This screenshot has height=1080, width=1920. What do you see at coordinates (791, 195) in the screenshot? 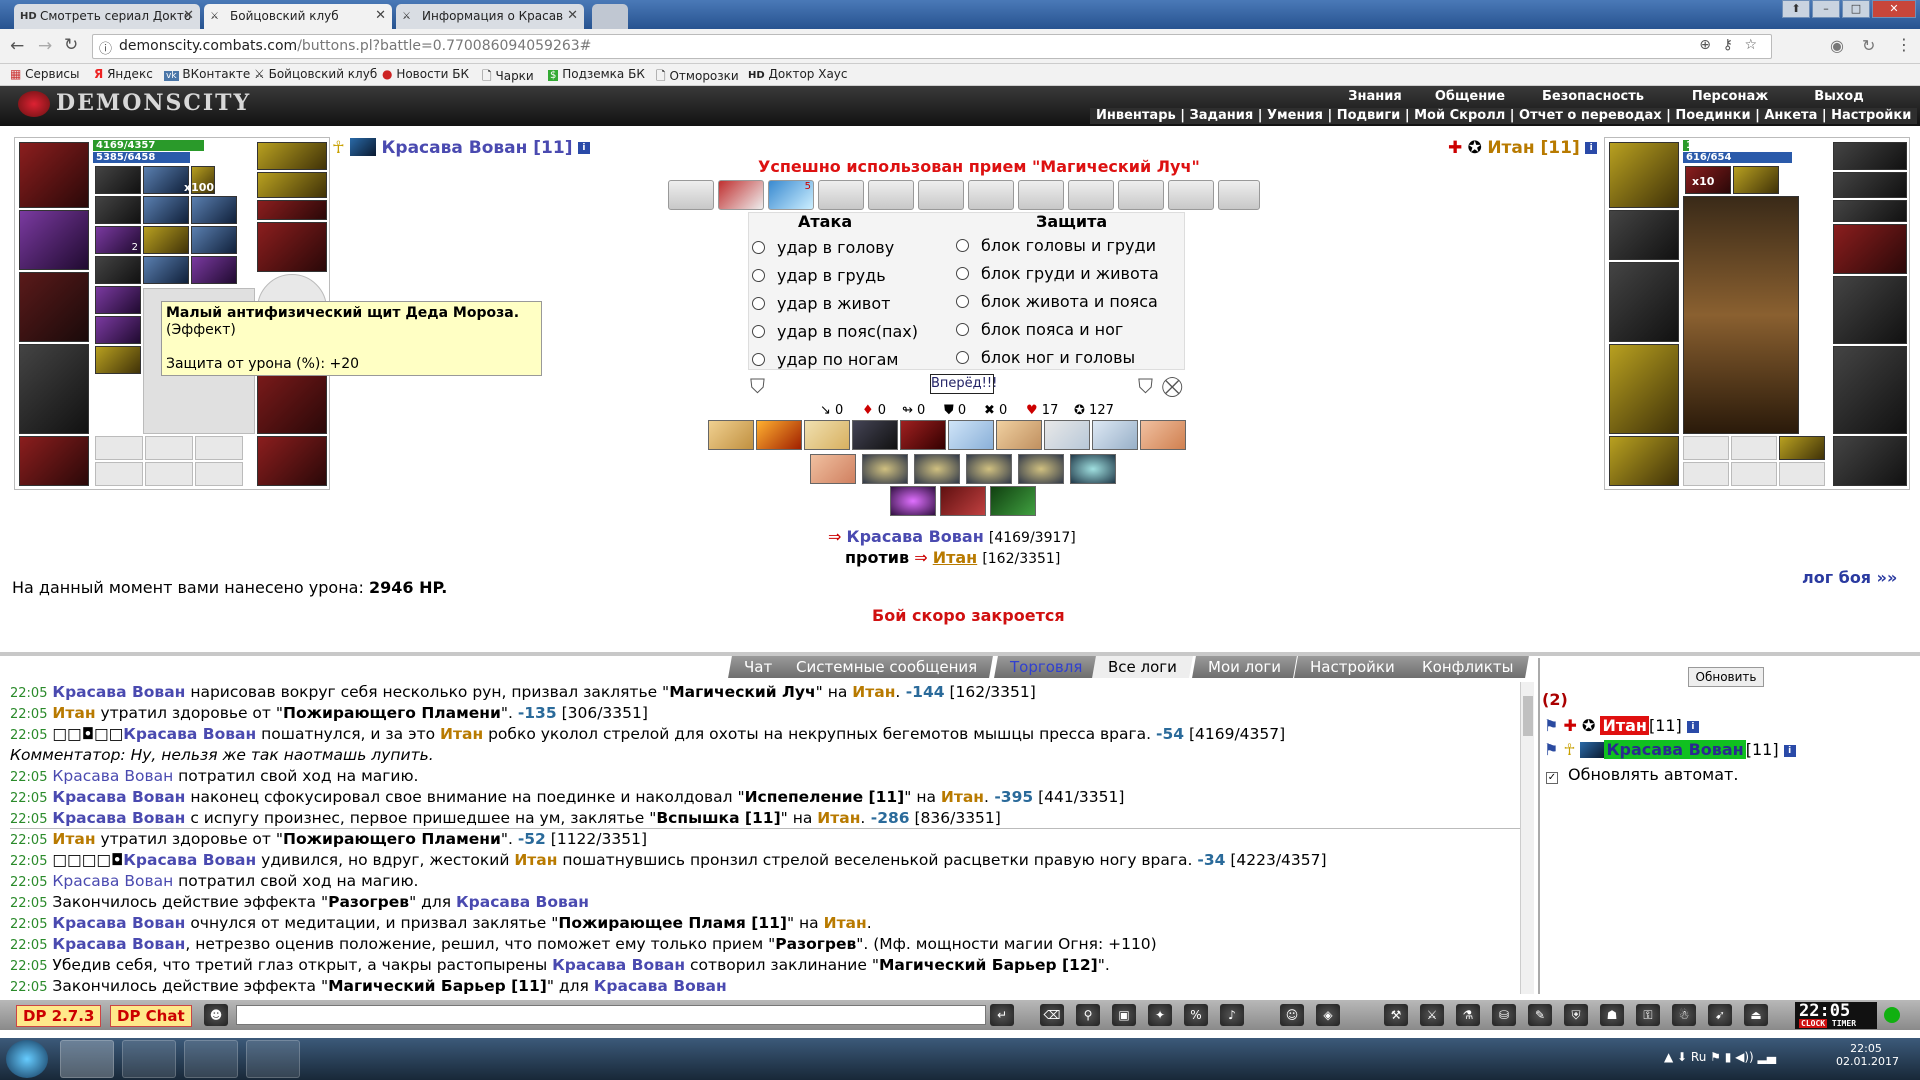
I see `scroll-slot-magic-ray: 5` at bounding box center [791, 195].